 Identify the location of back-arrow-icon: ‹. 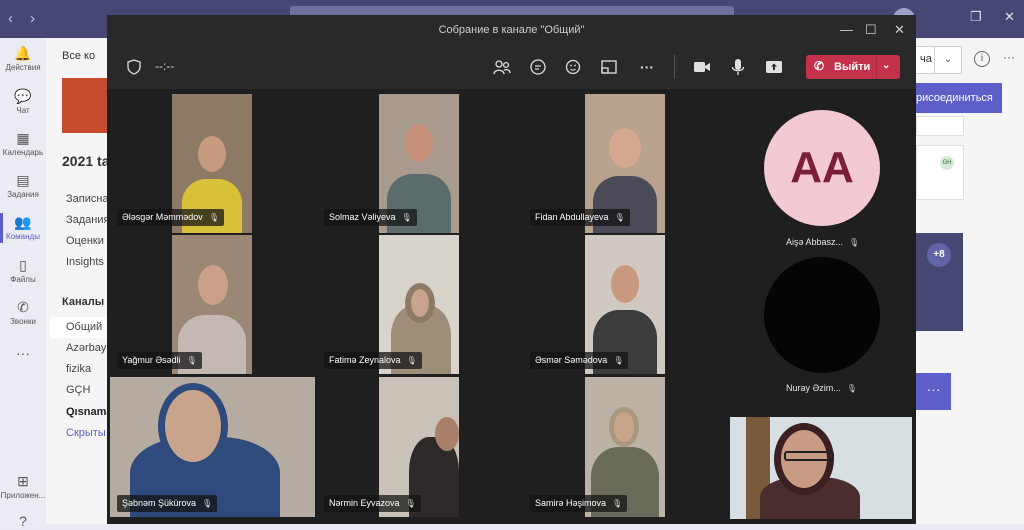
(10, 18).